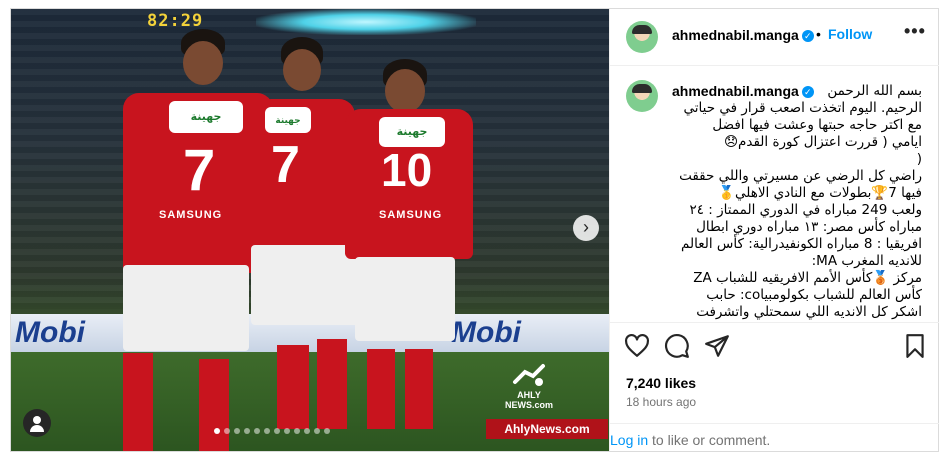  I want to click on watermark-url: AhlyNews.com, so click(547, 429).